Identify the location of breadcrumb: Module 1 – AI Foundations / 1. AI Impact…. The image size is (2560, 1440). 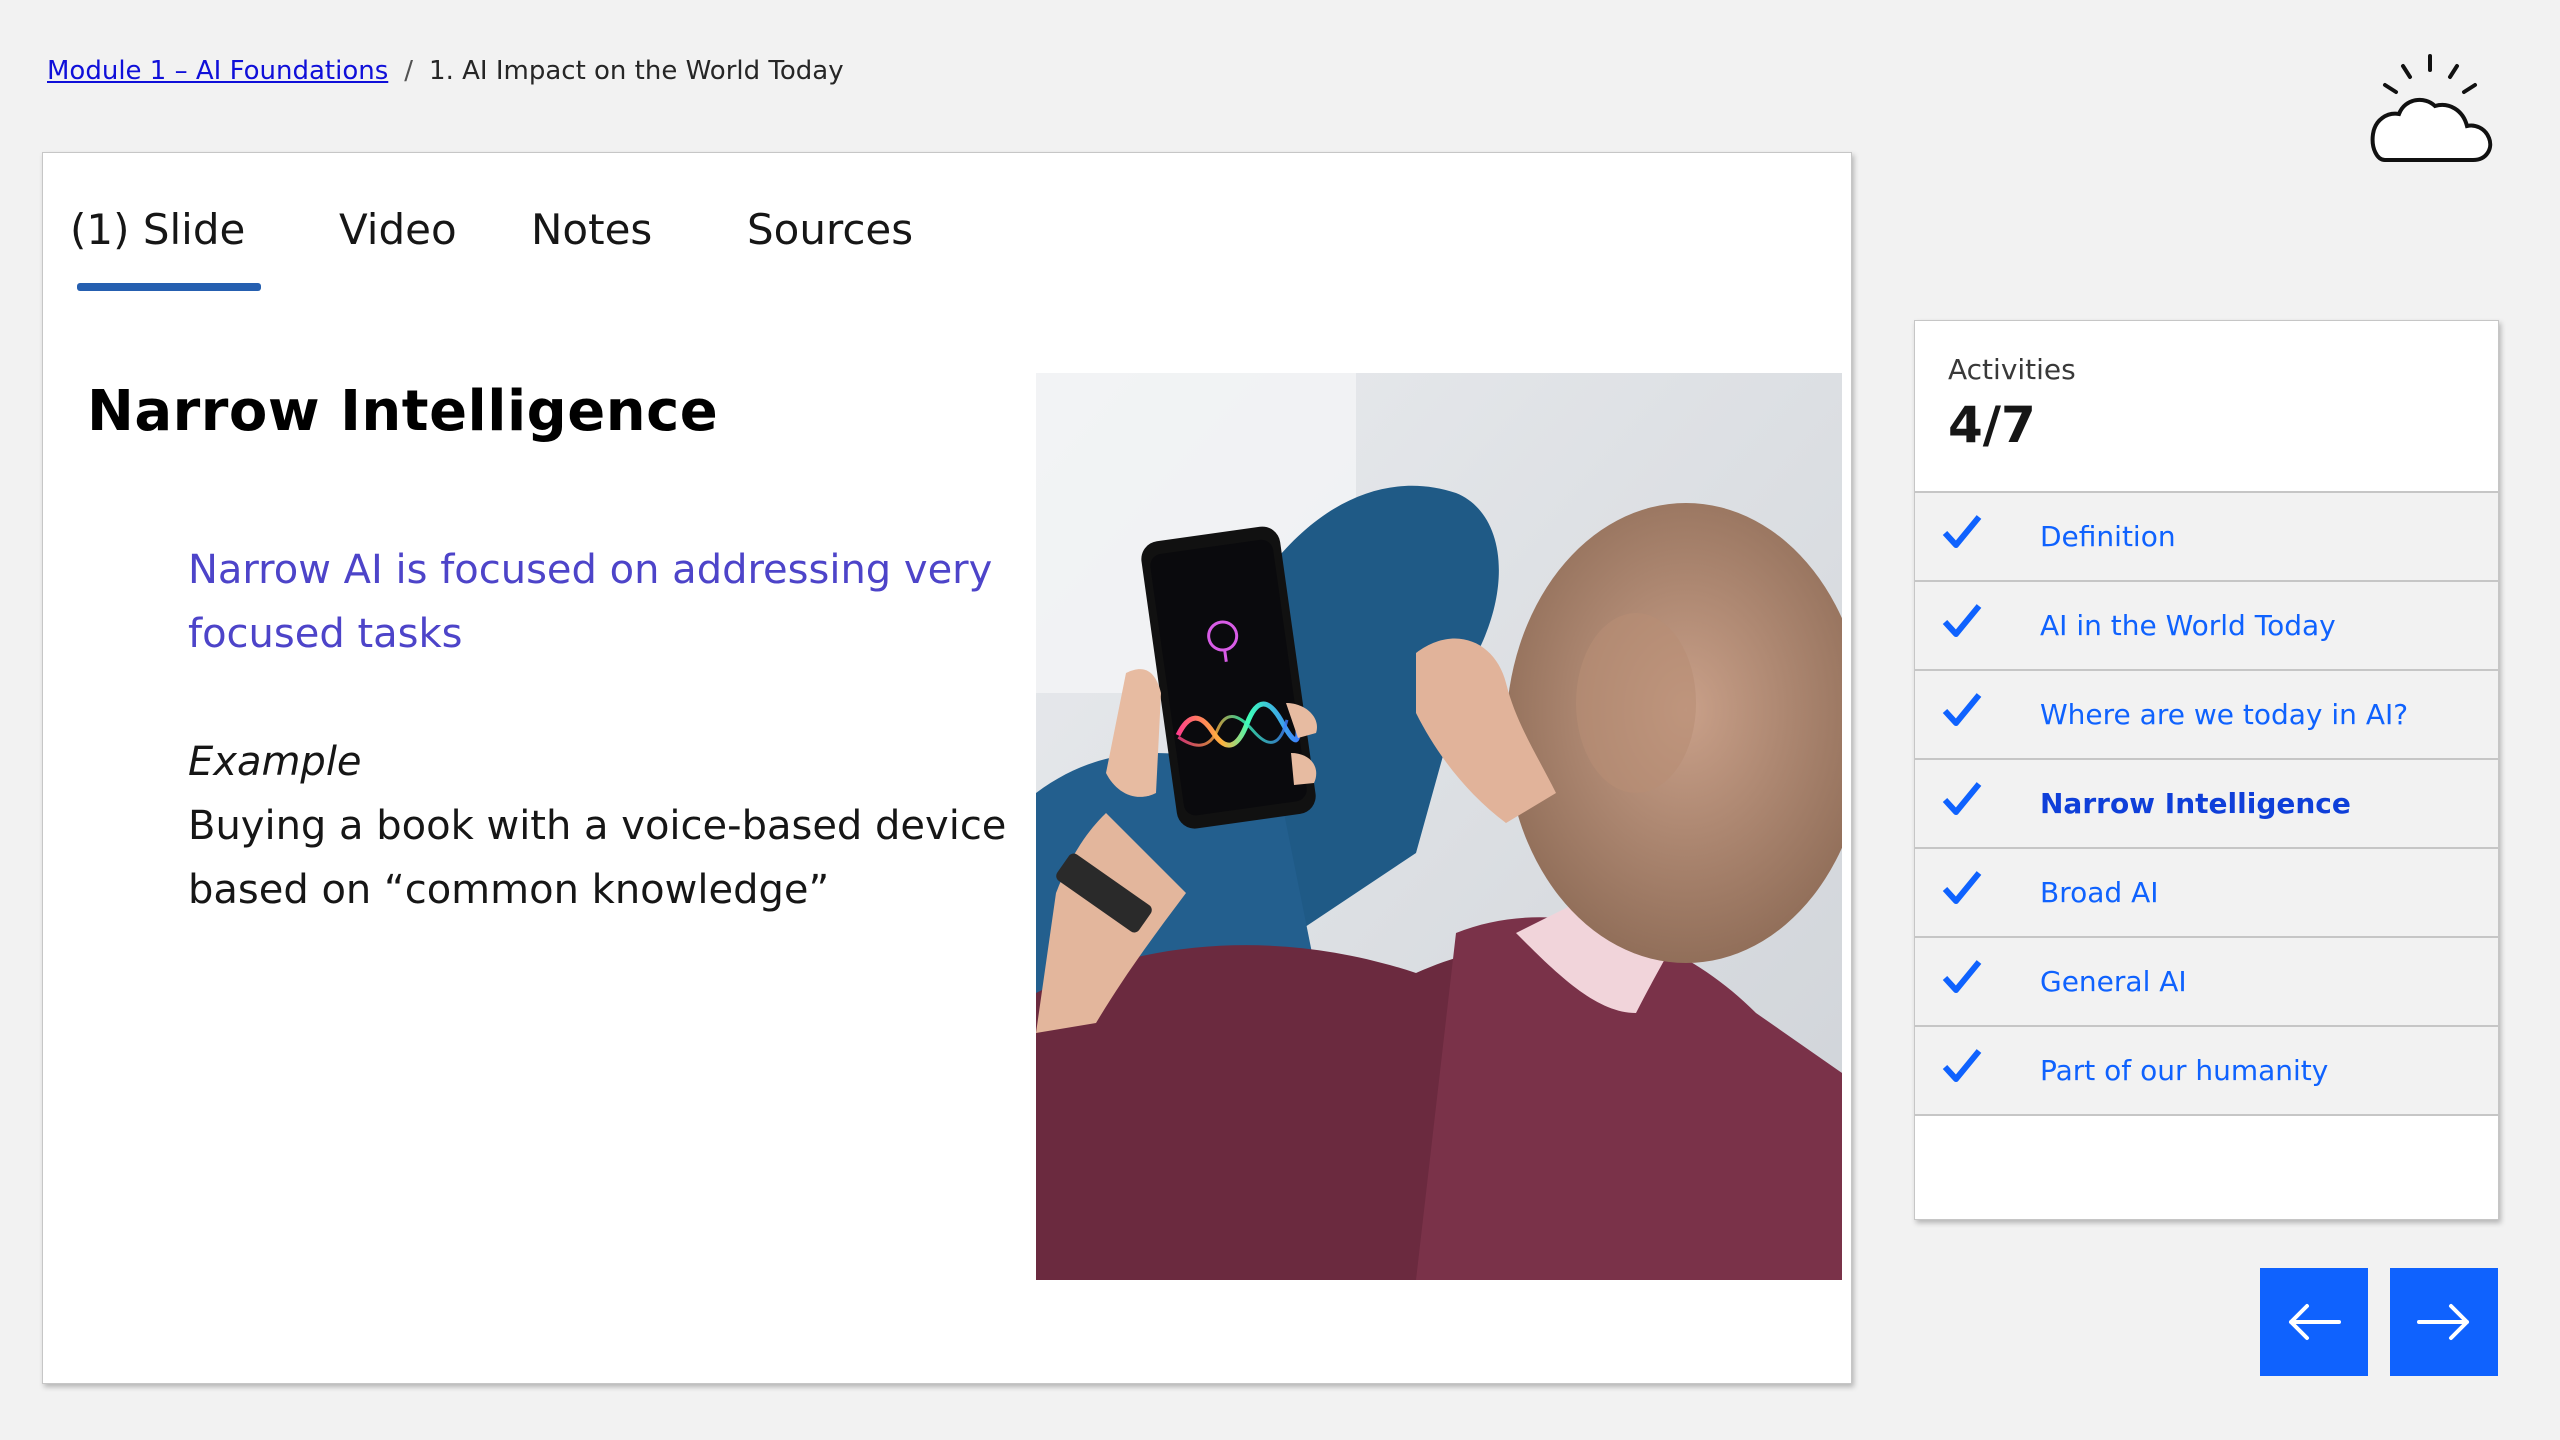
(445, 71).